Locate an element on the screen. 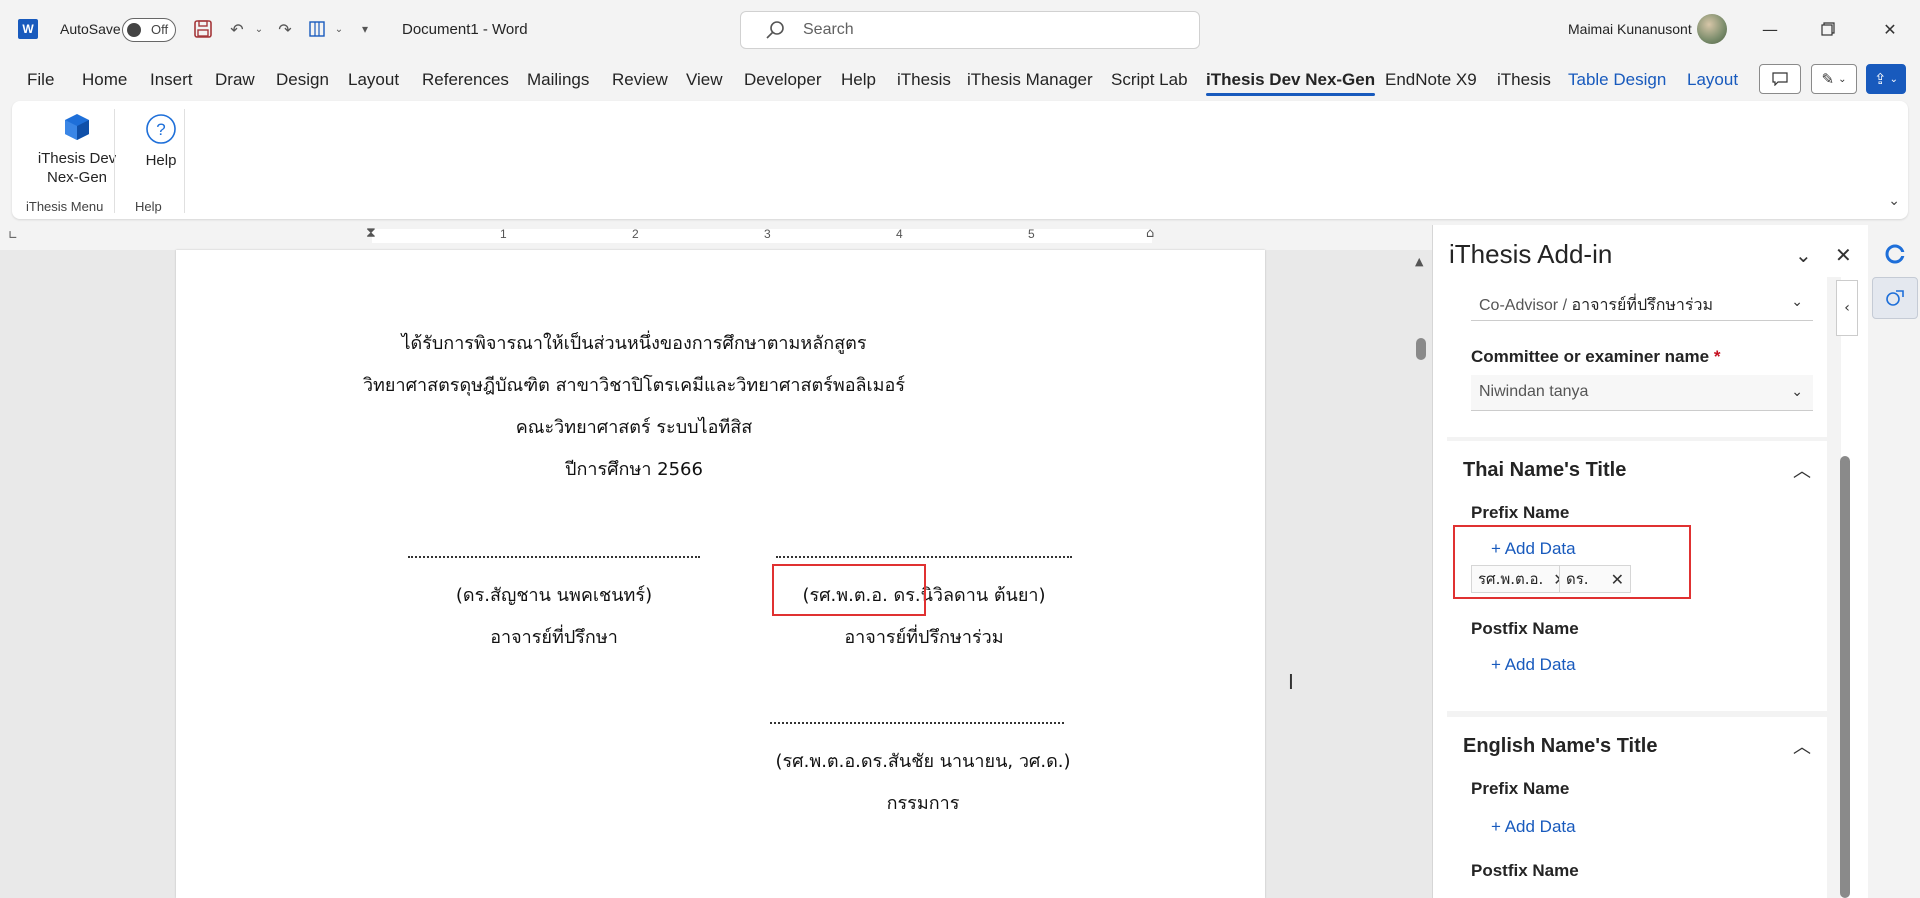 This screenshot has height=898, width=1920. tab-developer: Developer is located at coordinates (783, 80).